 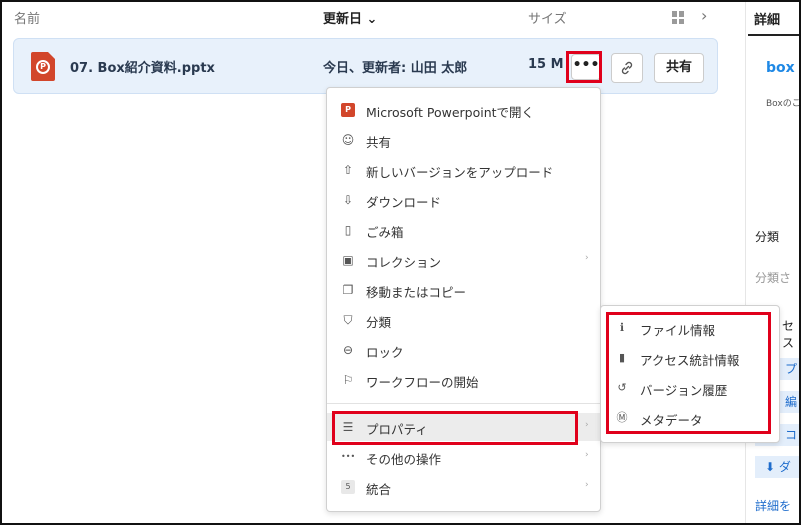 I want to click on column-date-header: 更新日 ⌄, so click(x=350, y=17).